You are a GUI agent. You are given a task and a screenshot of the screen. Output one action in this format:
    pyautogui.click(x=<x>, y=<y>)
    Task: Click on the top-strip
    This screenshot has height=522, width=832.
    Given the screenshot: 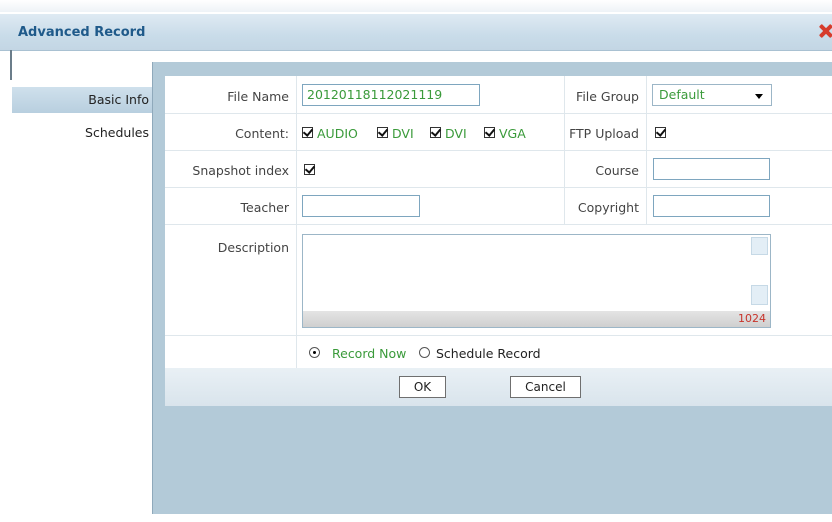 What is the action you would take?
    pyautogui.click(x=416, y=6)
    